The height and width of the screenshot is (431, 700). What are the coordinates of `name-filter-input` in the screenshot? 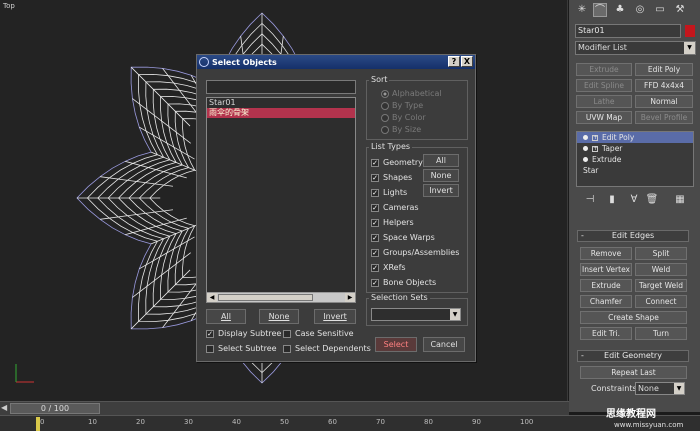 It's located at (281, 87).